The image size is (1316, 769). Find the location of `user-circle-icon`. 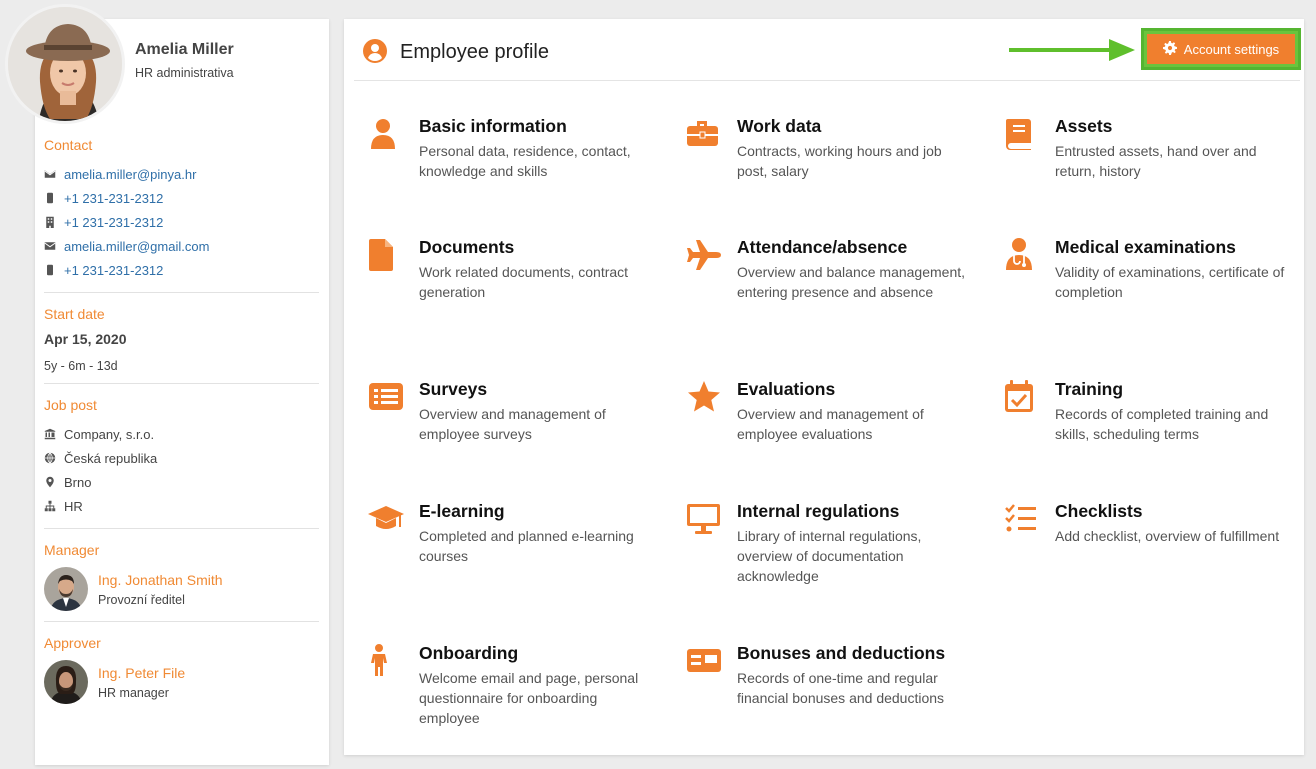

user-circle-icon is located at coordinates (375, 51).